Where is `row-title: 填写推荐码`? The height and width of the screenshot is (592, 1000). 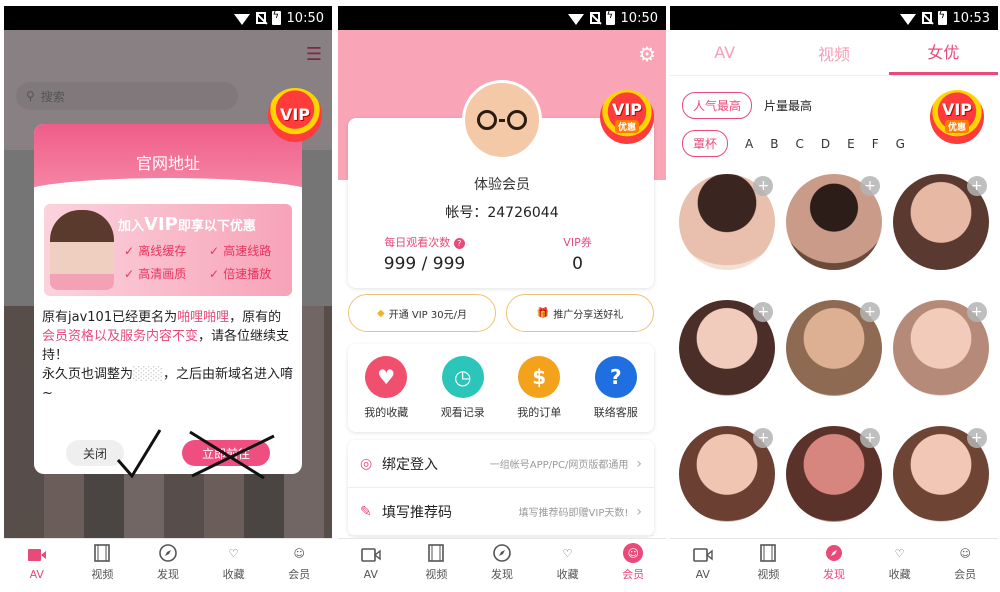
row-title: 填写推荐码 is located at coordinates (417, 512).